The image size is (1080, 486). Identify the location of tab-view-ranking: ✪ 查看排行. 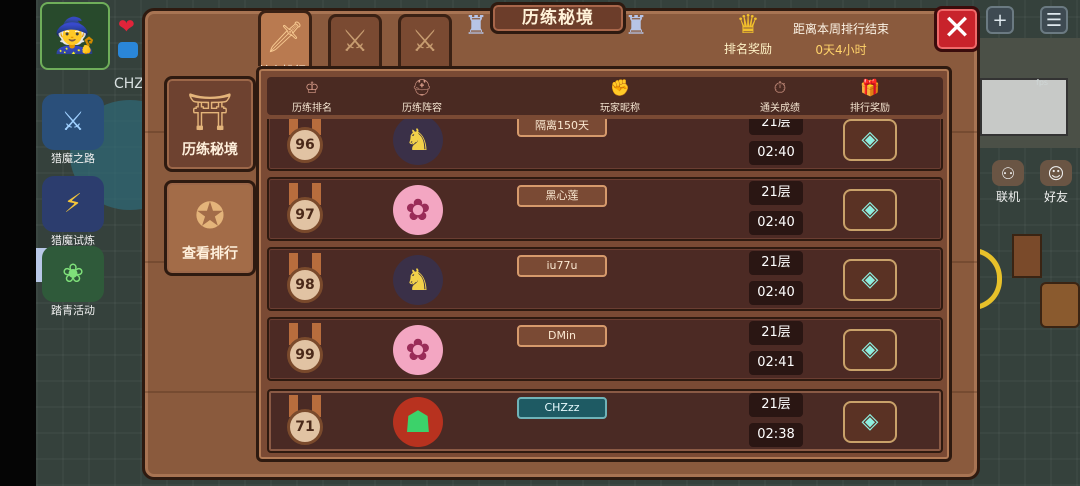
(210, 228).